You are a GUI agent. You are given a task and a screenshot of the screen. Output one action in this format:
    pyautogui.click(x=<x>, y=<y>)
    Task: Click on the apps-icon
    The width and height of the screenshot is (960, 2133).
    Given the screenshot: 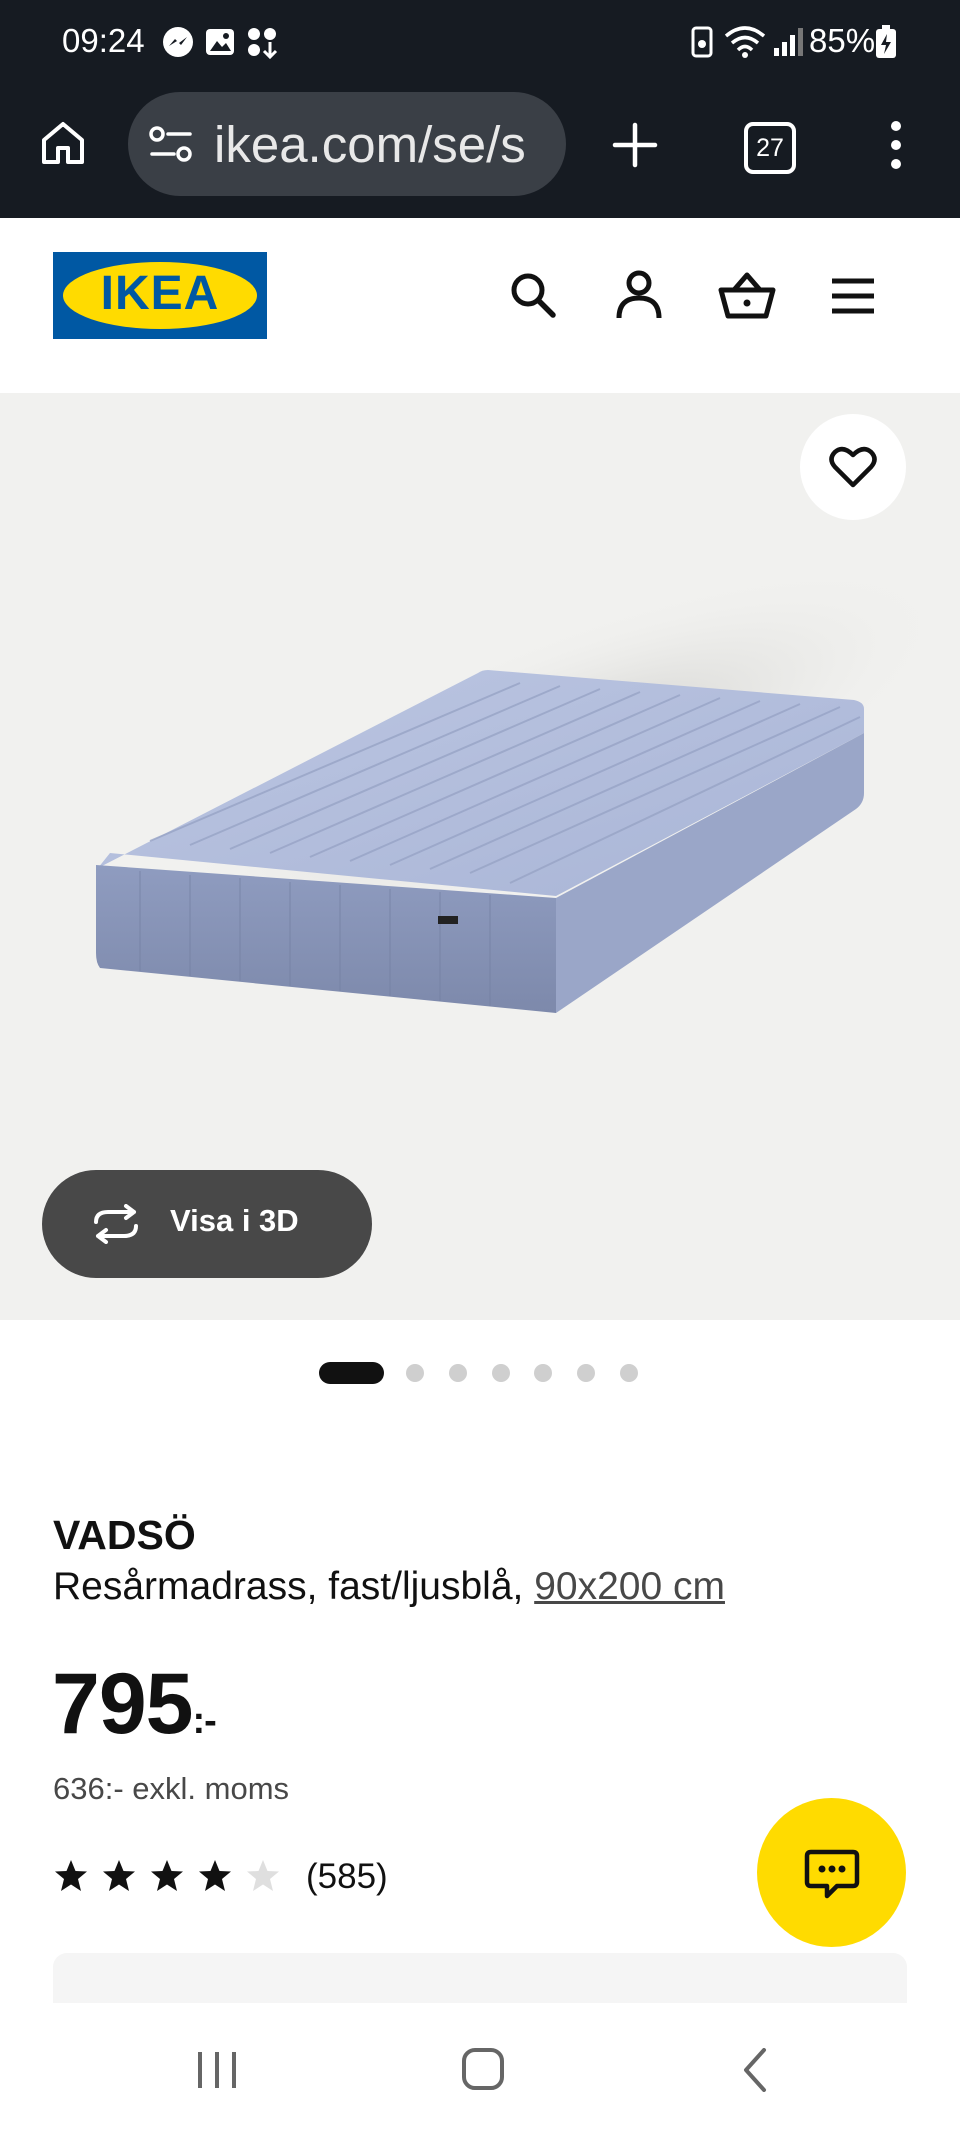 What is the action you would take?
    pyautogui.click(x=263, y=44)
    